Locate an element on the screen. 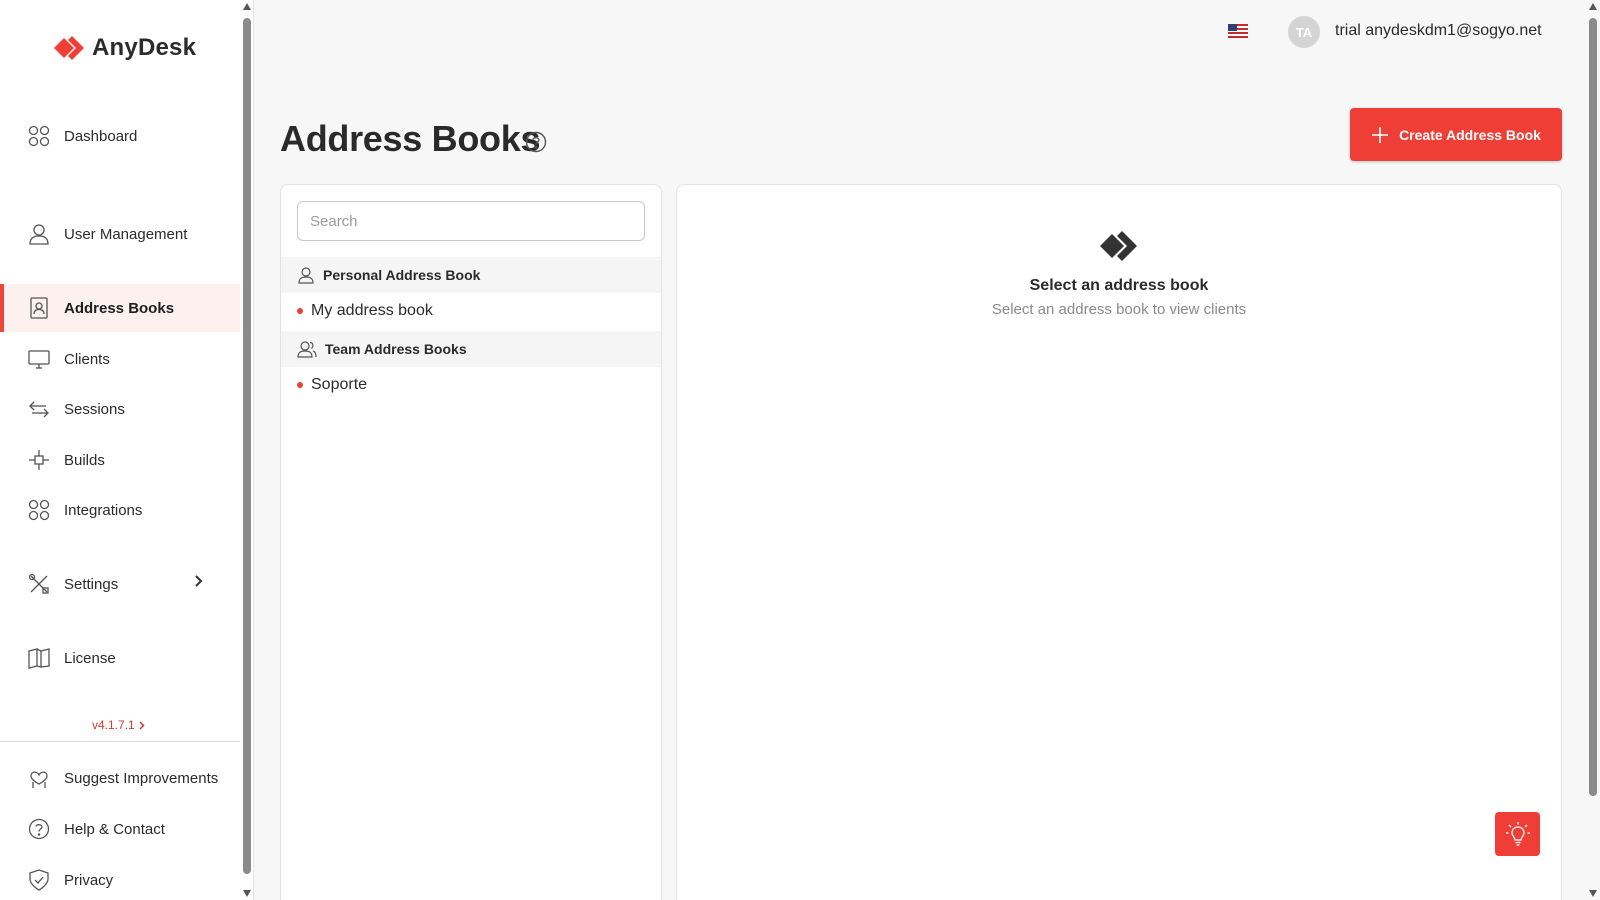 The height and width of the screenshot is (900, 1600). help-icon is located at coordinates (536, 144).